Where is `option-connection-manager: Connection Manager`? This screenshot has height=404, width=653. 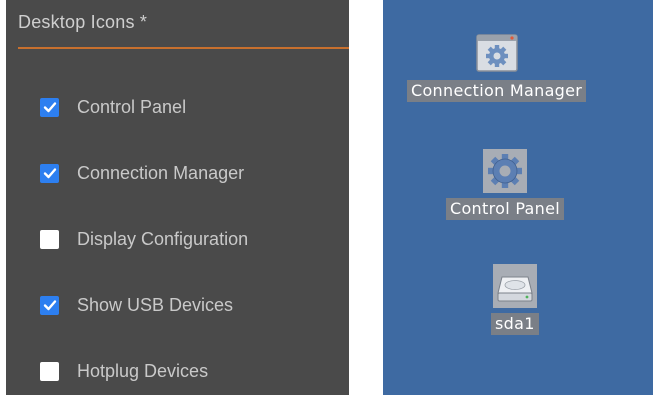 option-connection-manager: Connection Manager is located at coordinates (144, 173).